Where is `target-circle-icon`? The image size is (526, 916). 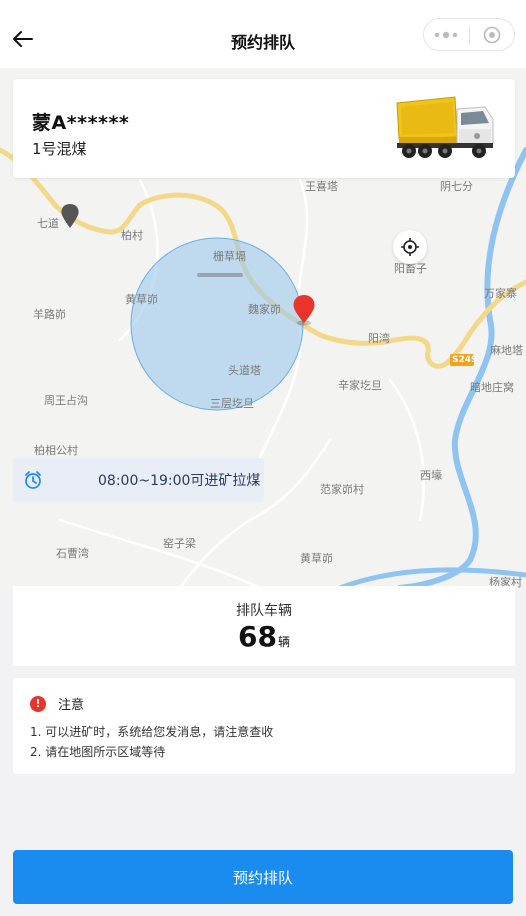
target-circle-icon is located at coordinates (492, 34).